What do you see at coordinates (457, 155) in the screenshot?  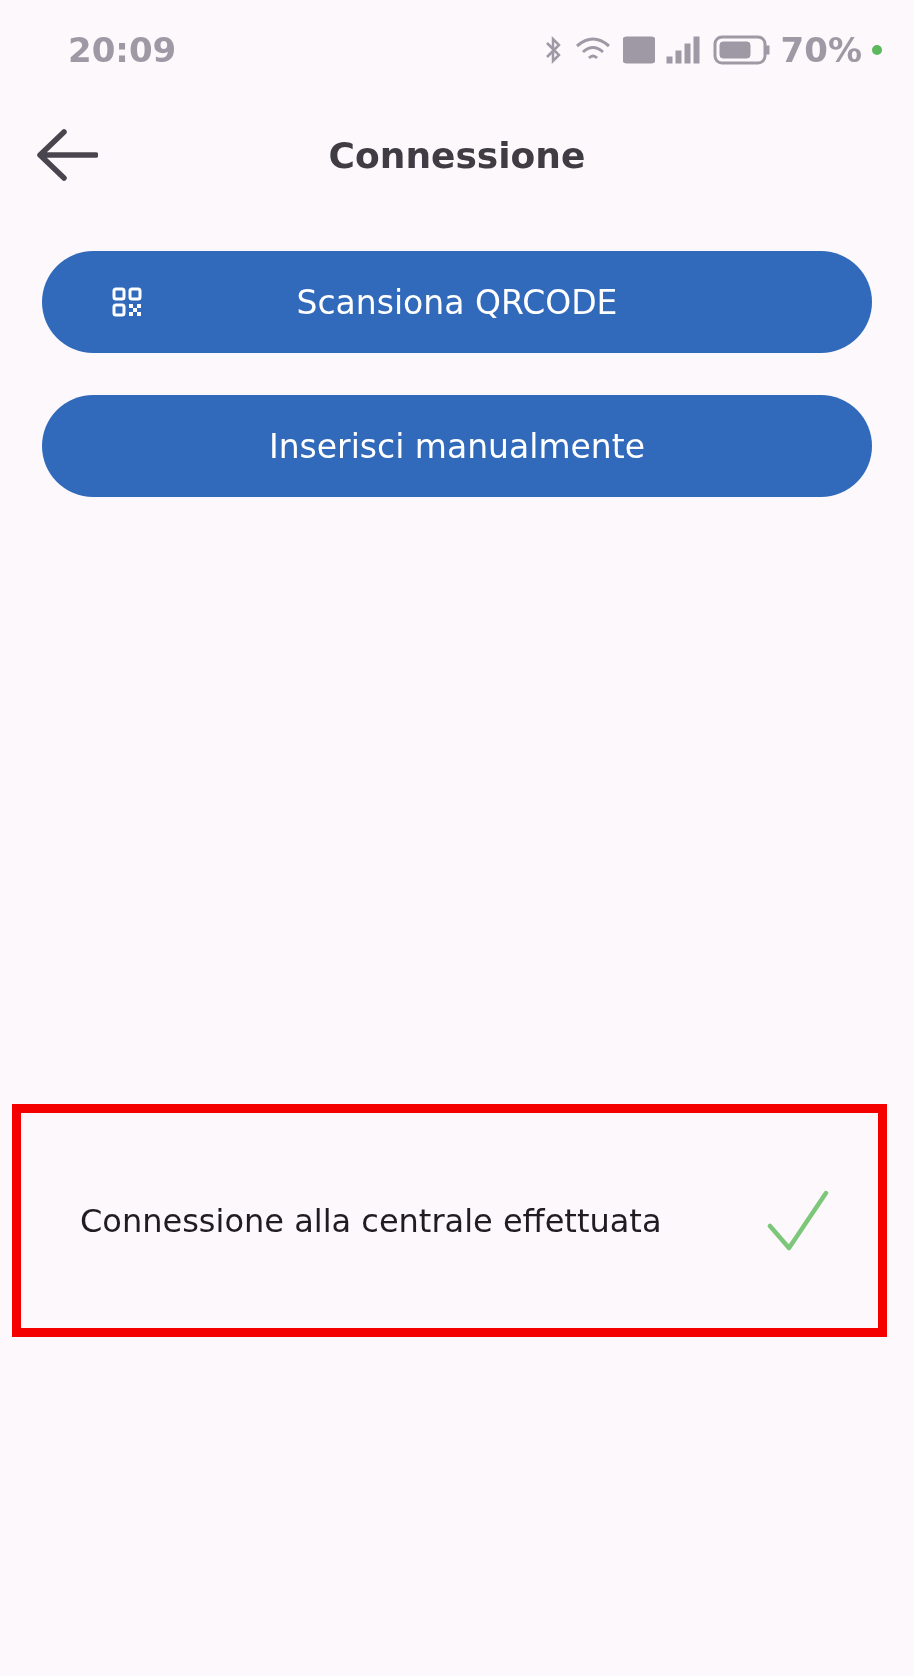 I see `screen-title: Connessione` at bounding box center [457, 155].